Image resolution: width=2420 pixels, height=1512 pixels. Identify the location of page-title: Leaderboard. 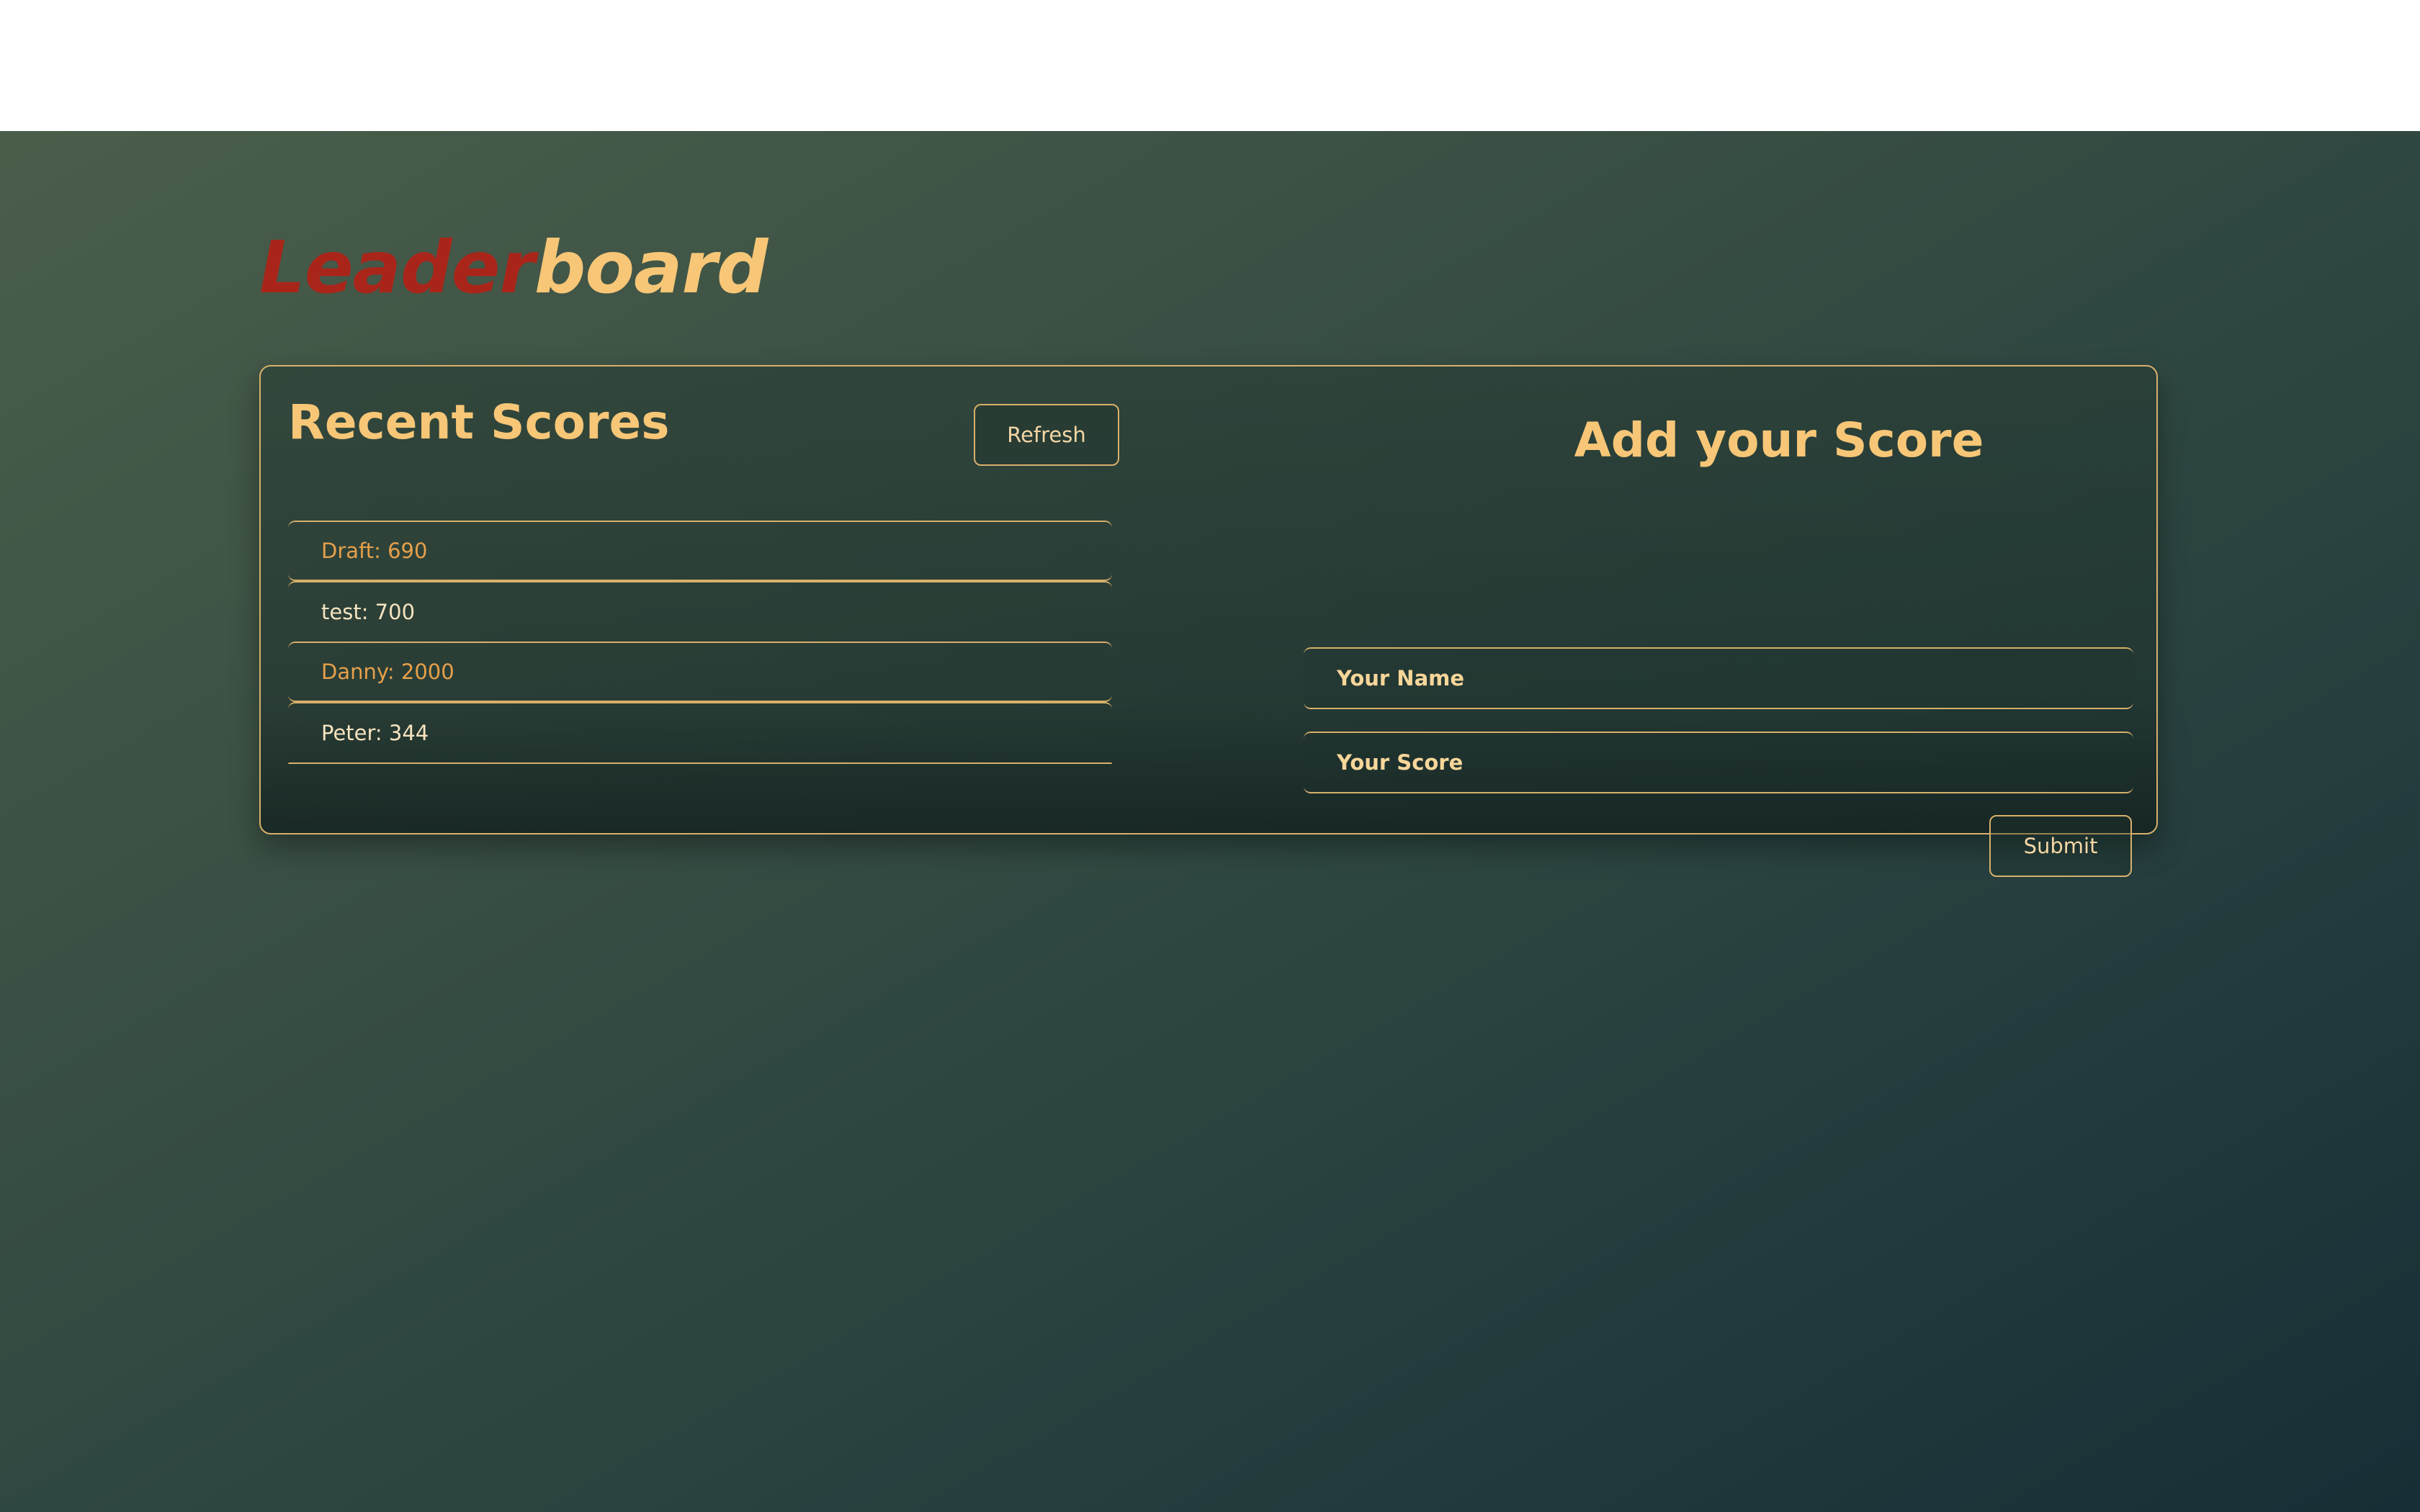
(513, 268).